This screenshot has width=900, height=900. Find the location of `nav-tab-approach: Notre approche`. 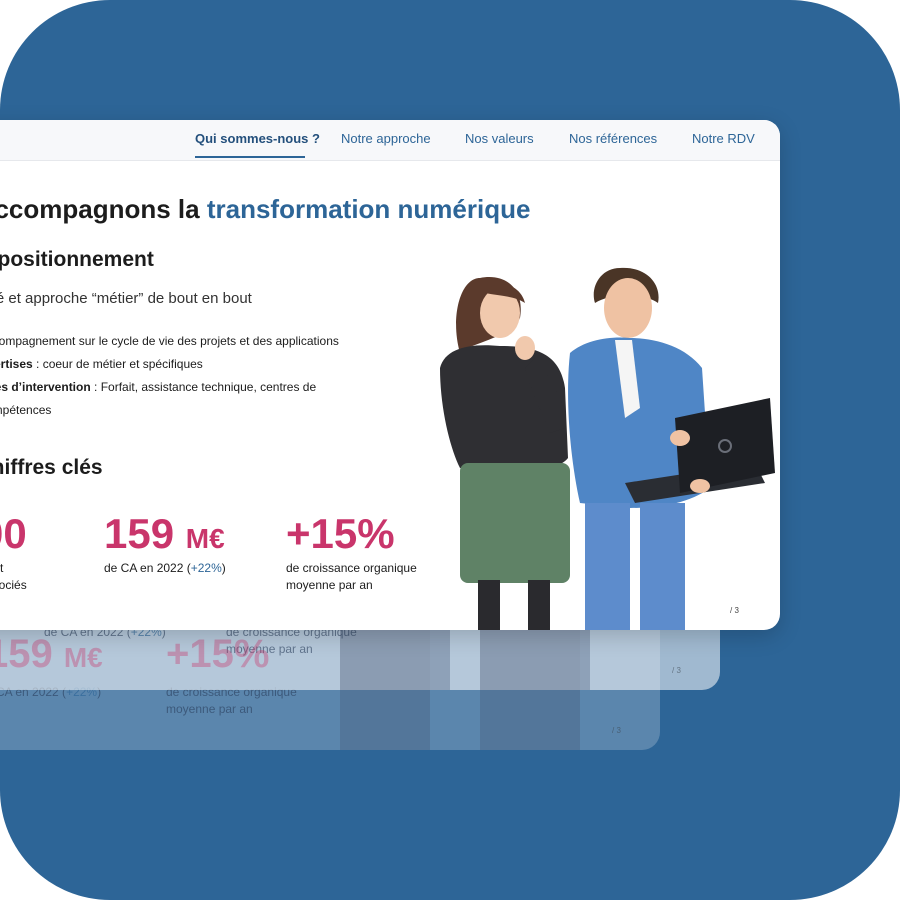

nav-tab-approach: Notre approche is located at coordinates (386, 138).